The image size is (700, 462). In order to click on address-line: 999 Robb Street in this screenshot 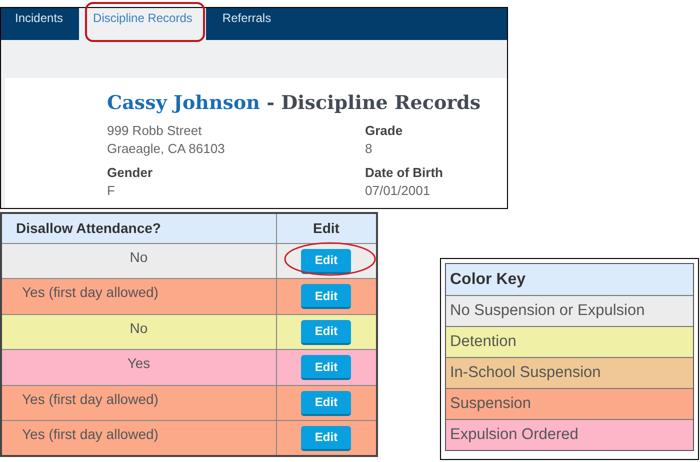, I will do `click(155, 131)`.